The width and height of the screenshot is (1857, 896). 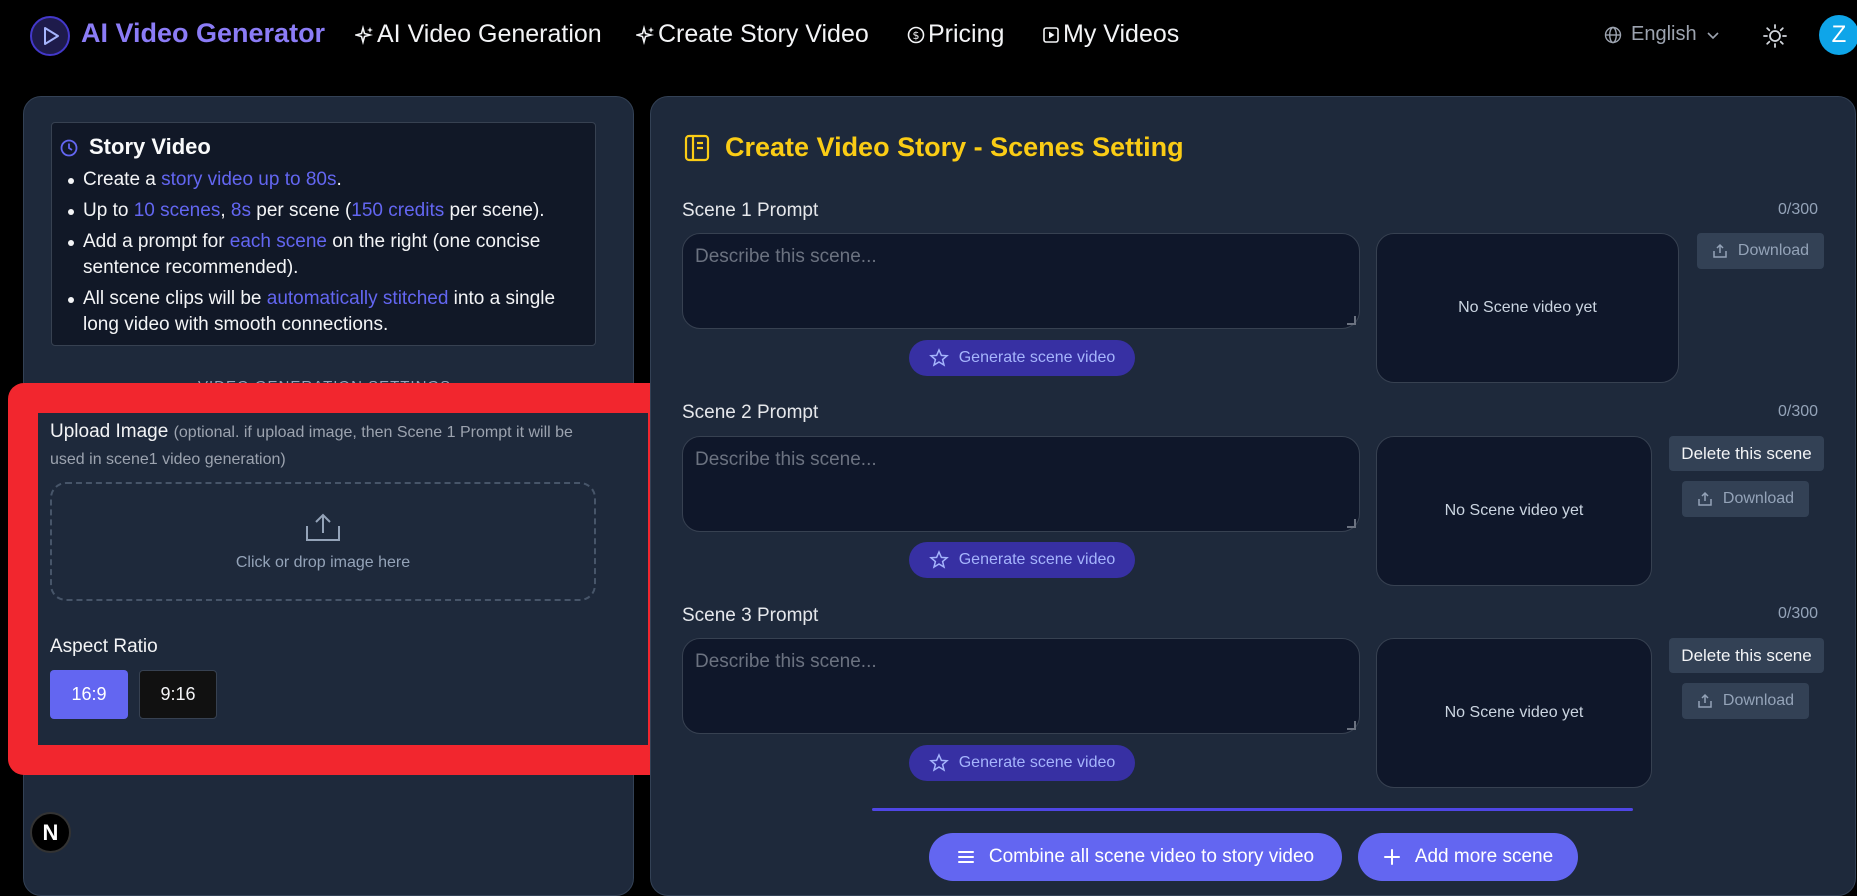 I want to click on delete-scene-3-button: Delete this scene, so click(x=1746, y=655).